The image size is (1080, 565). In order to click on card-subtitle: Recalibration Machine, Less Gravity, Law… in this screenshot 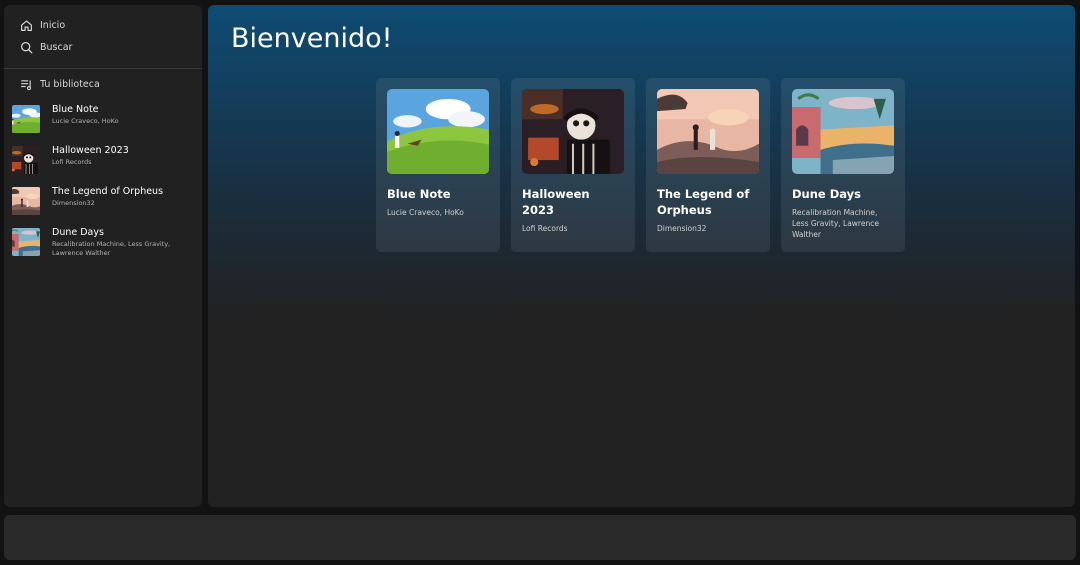, I will do `click(835, 223)`.